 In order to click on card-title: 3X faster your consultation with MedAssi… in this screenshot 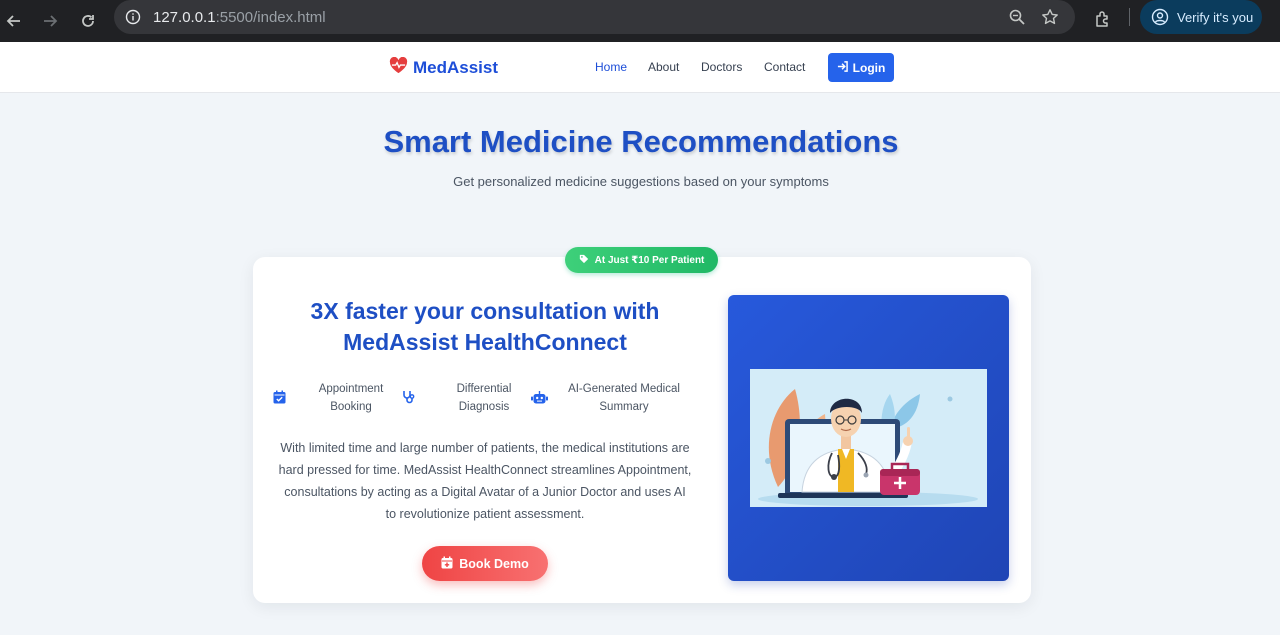, I will do `click(485, 327)`.